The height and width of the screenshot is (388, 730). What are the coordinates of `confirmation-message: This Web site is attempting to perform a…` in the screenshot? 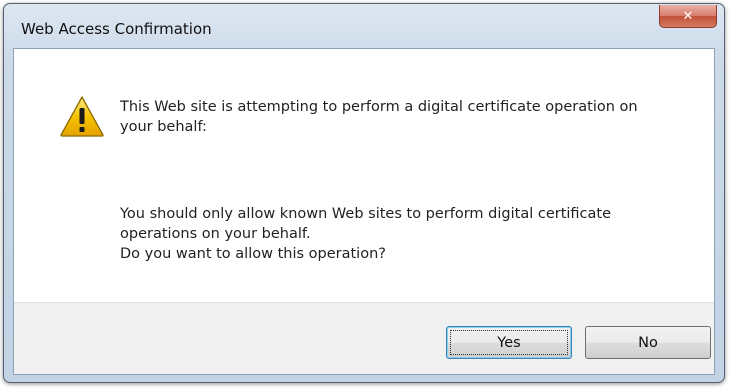 It's located at (405, 117).